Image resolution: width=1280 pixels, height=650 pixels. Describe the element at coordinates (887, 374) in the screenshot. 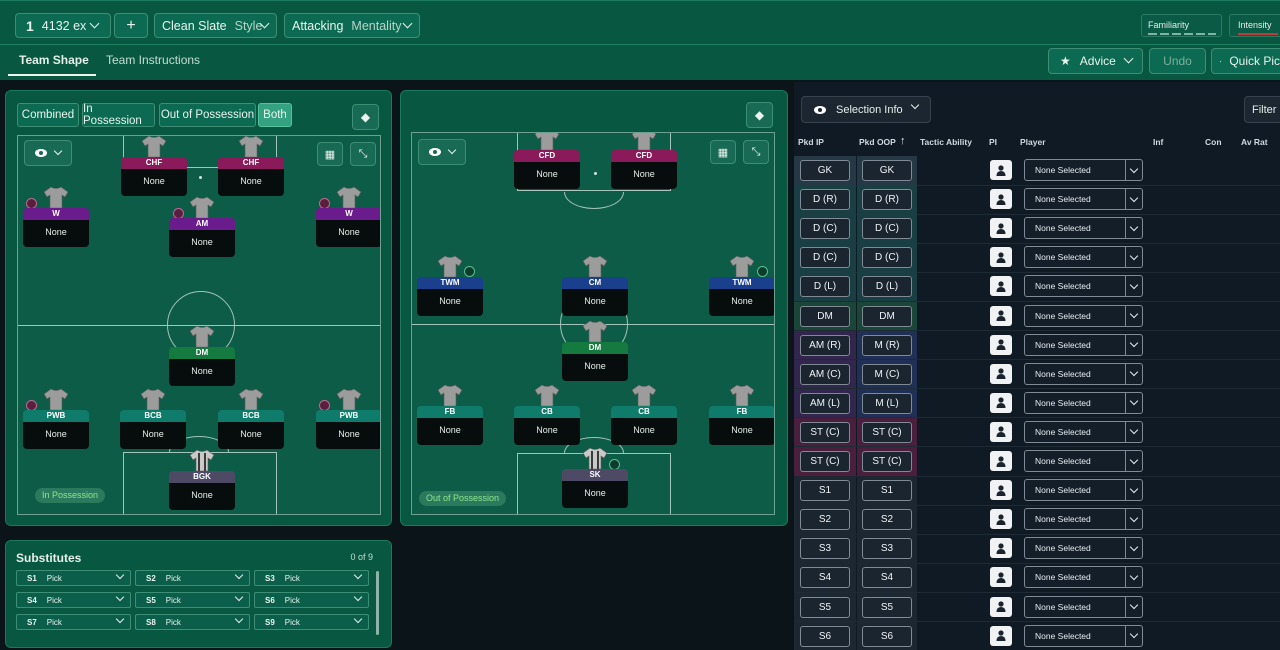

I see `picked-oop-position: M (C)` at that location.